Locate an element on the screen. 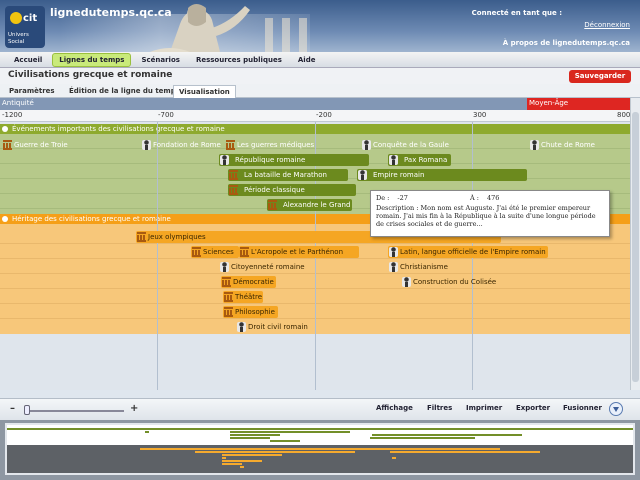 This screenshot has height=480, width=640. chevron-down-icon is located at coordinates (616, 409).